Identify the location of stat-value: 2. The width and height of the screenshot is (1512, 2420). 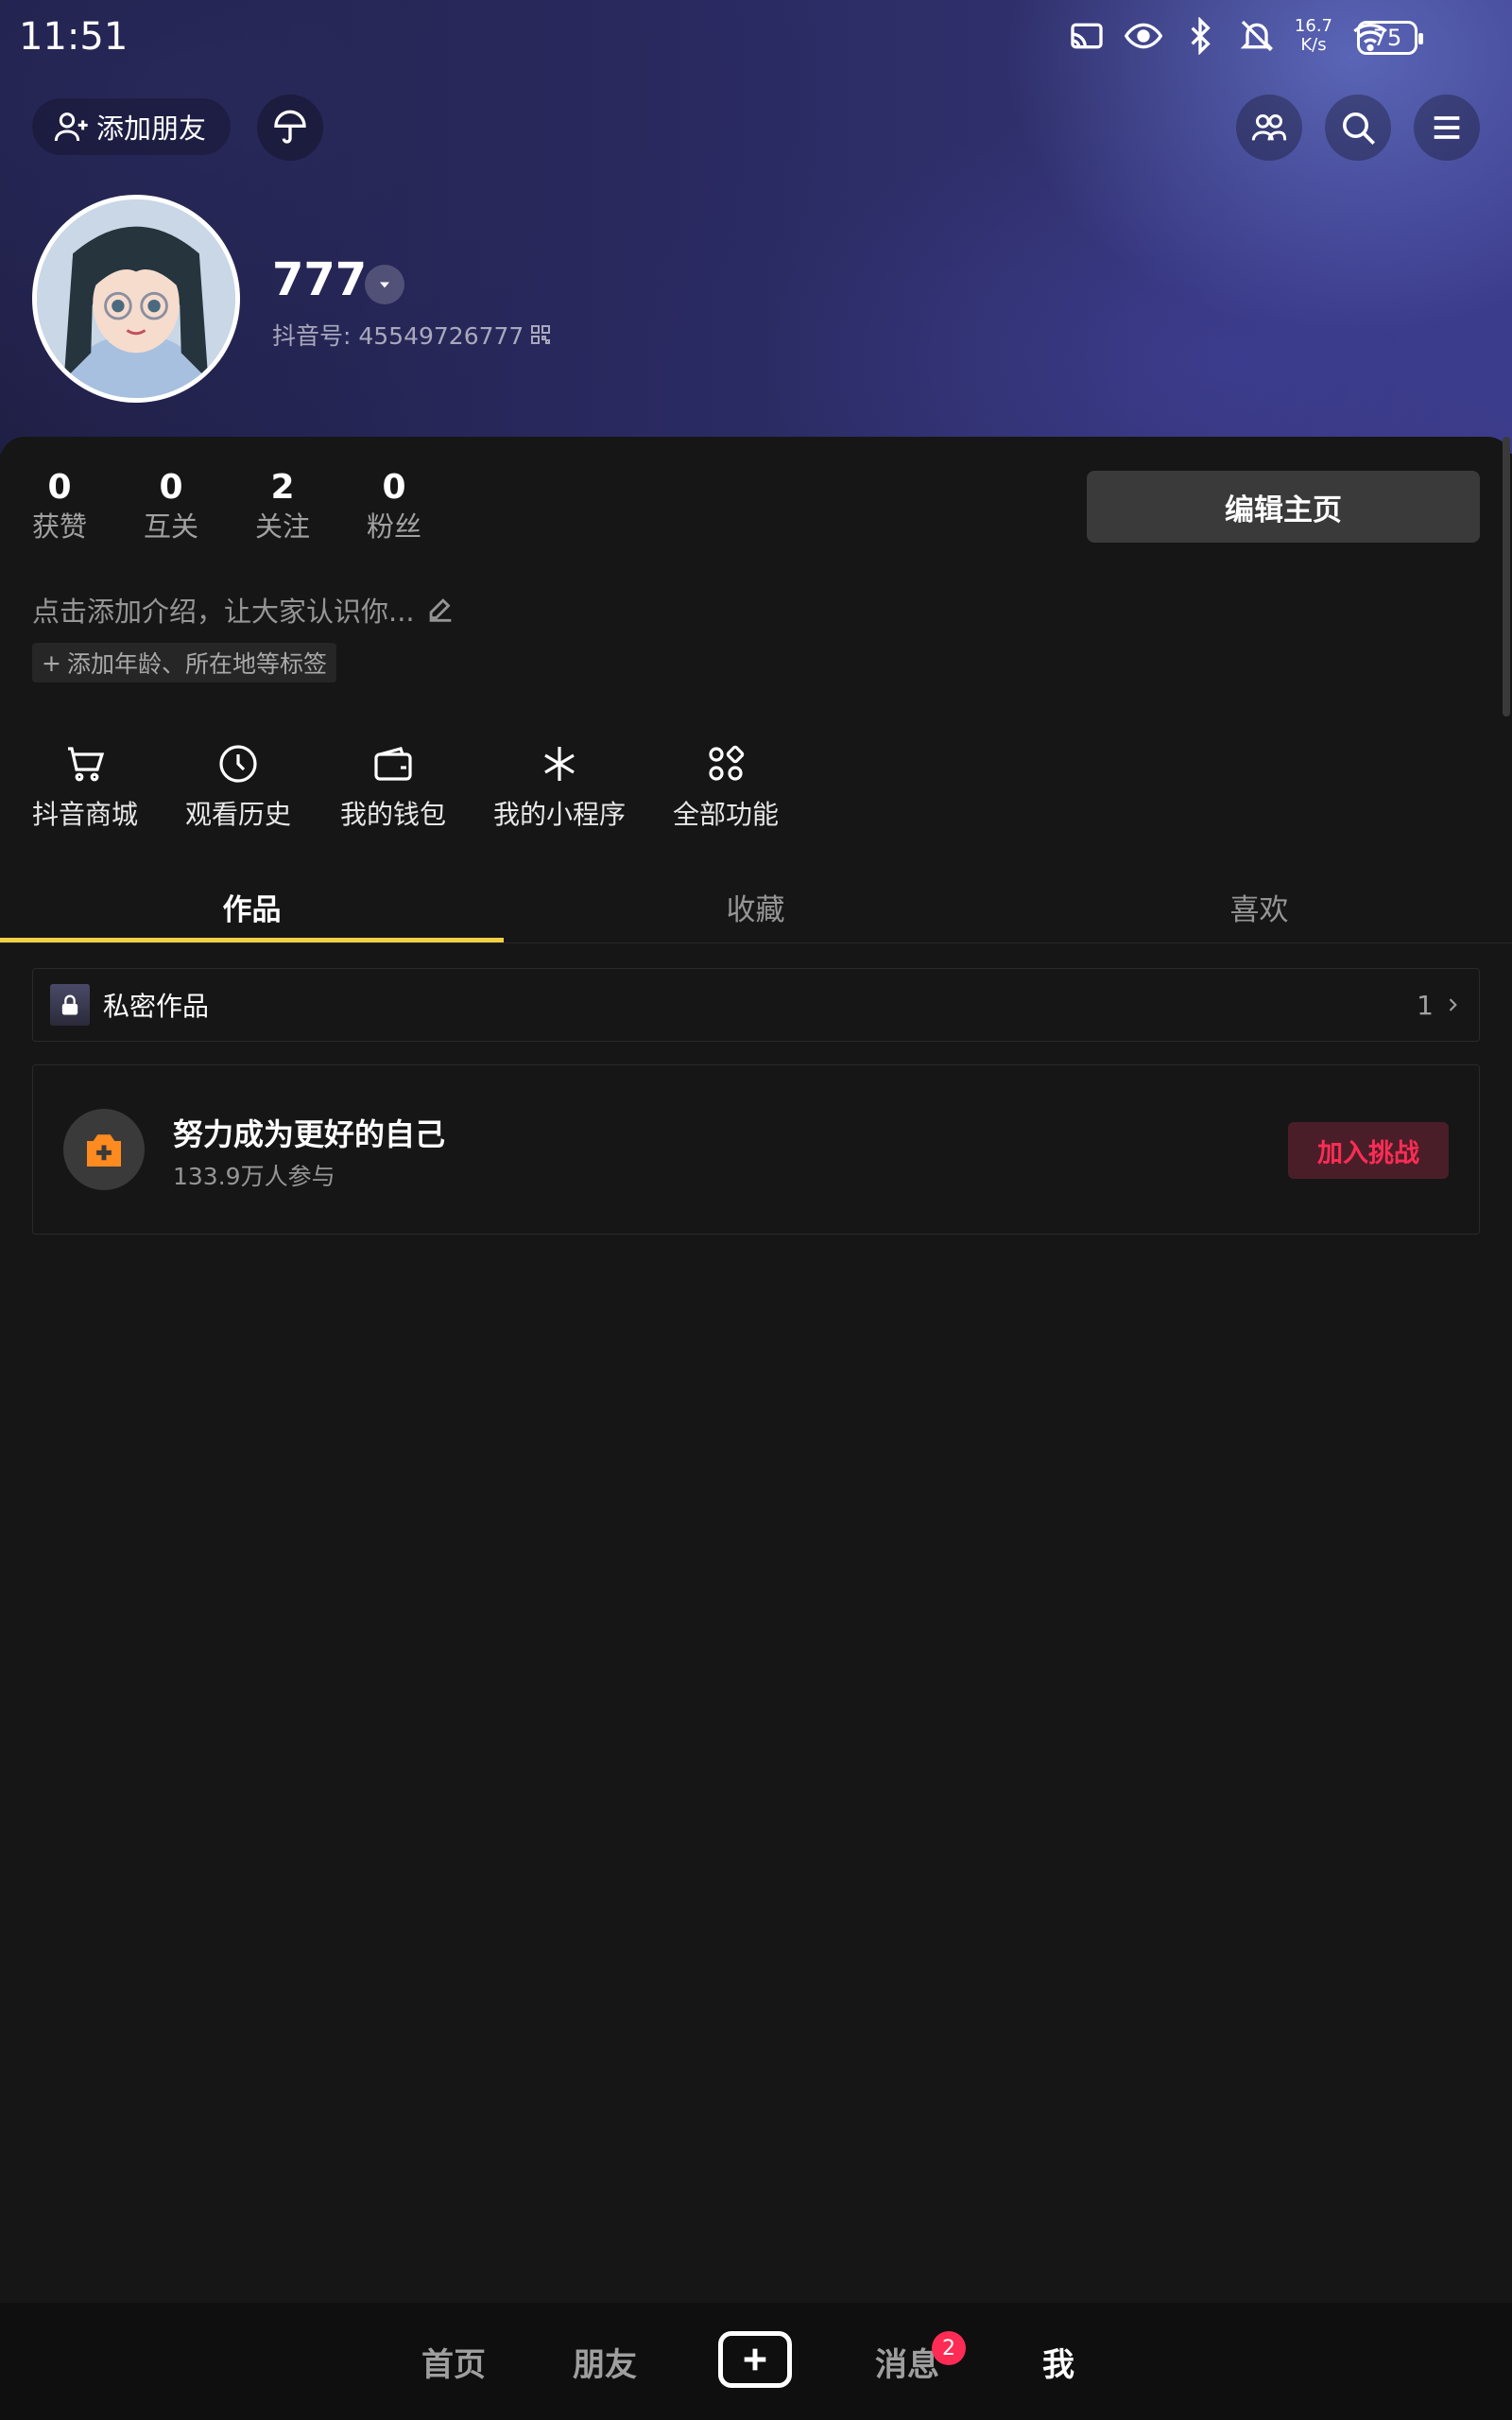
(282, 487).